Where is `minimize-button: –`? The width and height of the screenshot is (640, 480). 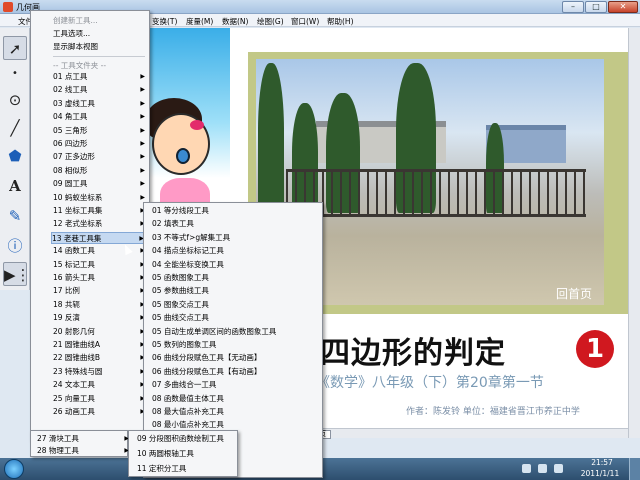
minimize-button: – is located at coordinates (573, 7).